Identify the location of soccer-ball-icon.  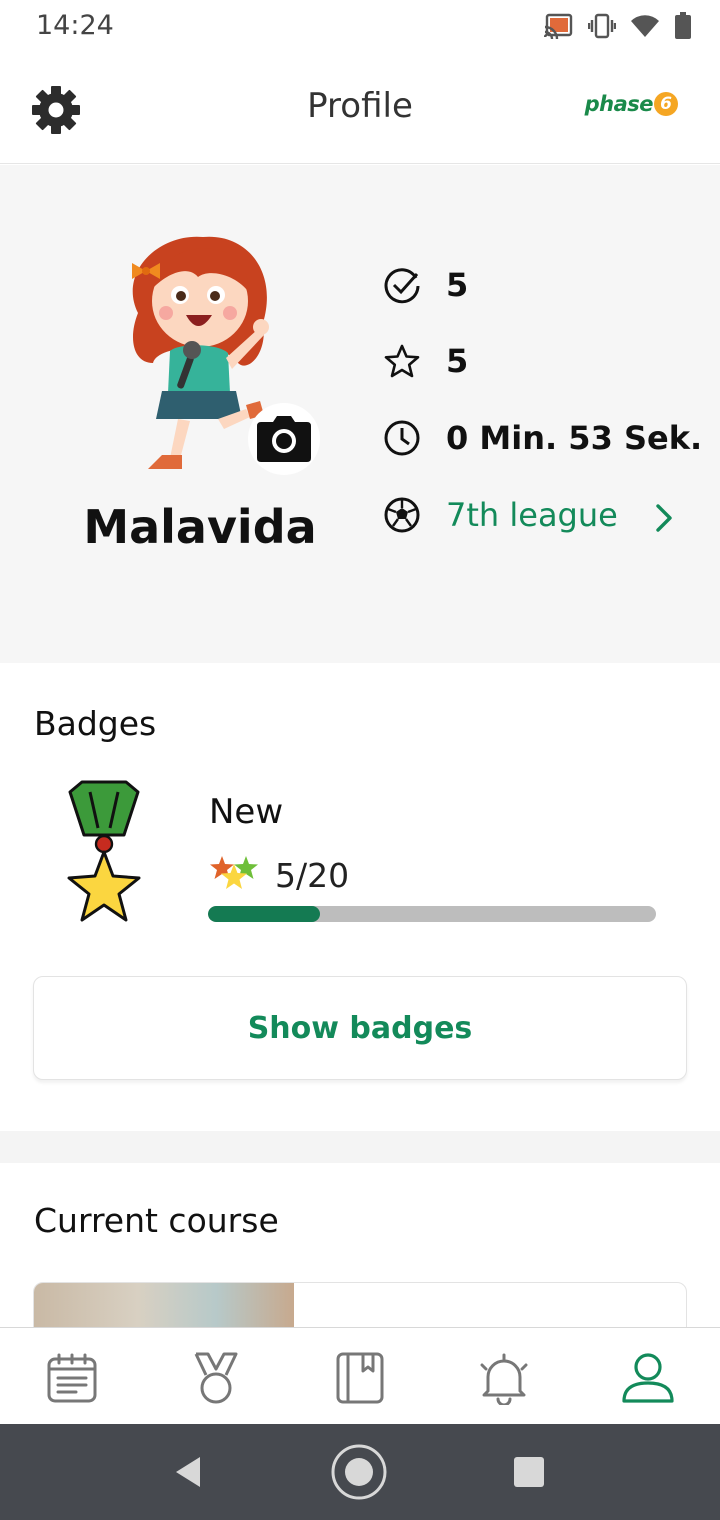
(402, 515).